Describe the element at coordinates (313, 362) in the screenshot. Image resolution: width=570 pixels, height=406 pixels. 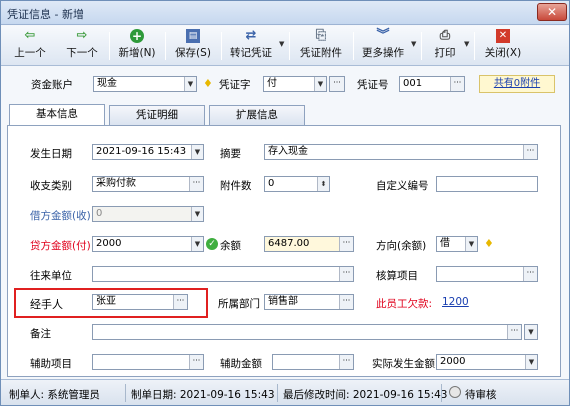
I see `aux-amount-field: ···` at that location.